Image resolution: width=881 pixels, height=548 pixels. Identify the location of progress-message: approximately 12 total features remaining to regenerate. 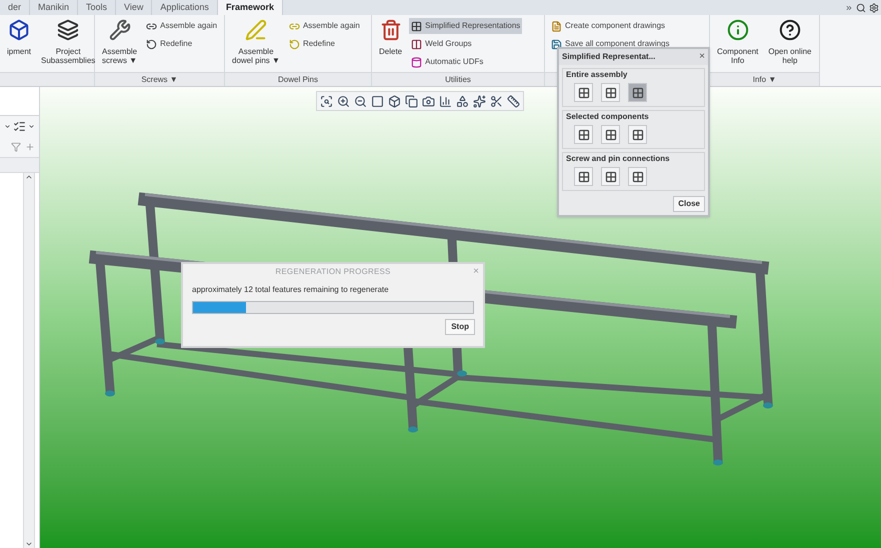
(290, 290).